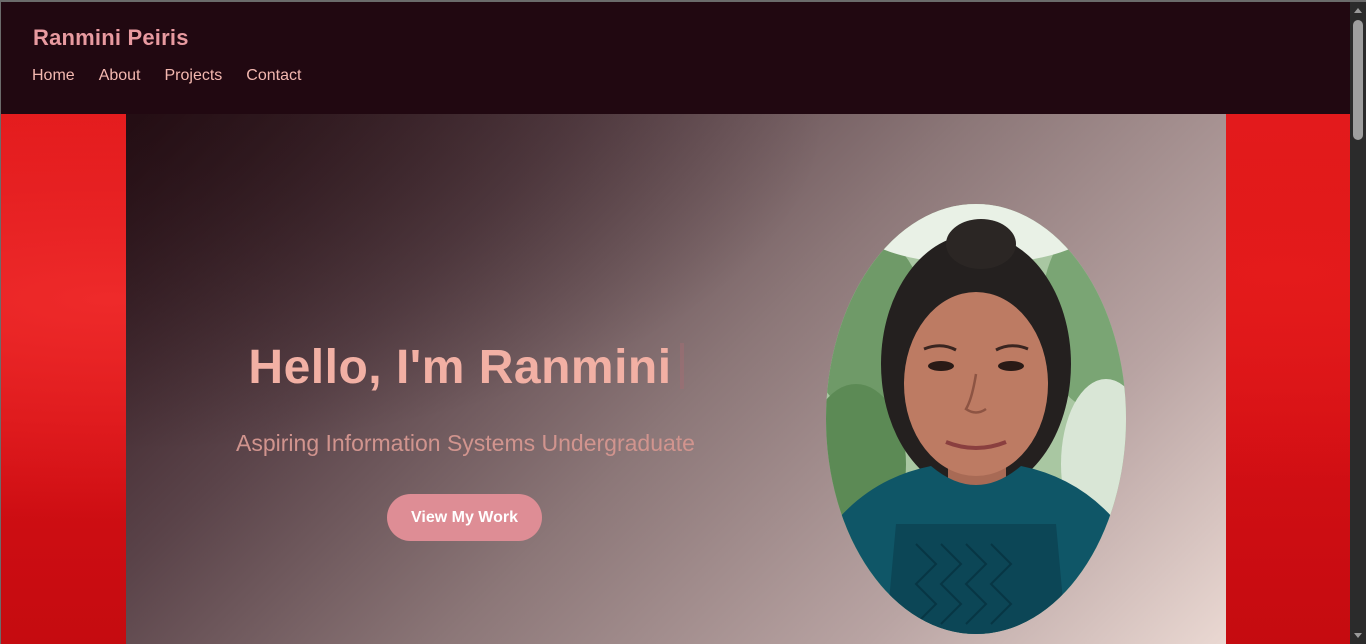 The width and height of the screenshot is (1366, 644). What do you see at coordinates (120, 76) in the screenshot?
I see `nav-about-link: About` at bounding box center [120, 76].